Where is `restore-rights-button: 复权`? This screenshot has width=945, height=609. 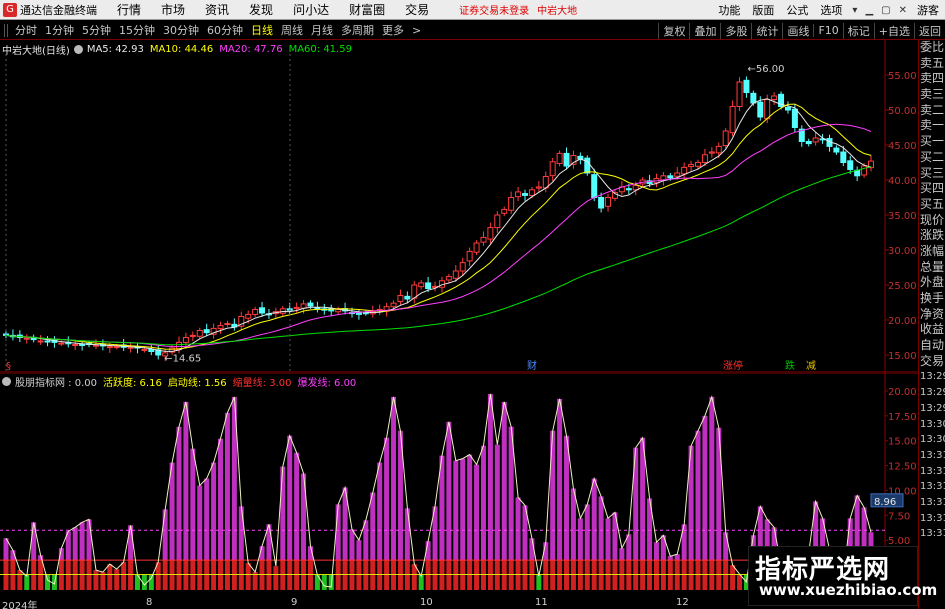
restore-rights-button: 复权 is located at coordinates (673, 30).